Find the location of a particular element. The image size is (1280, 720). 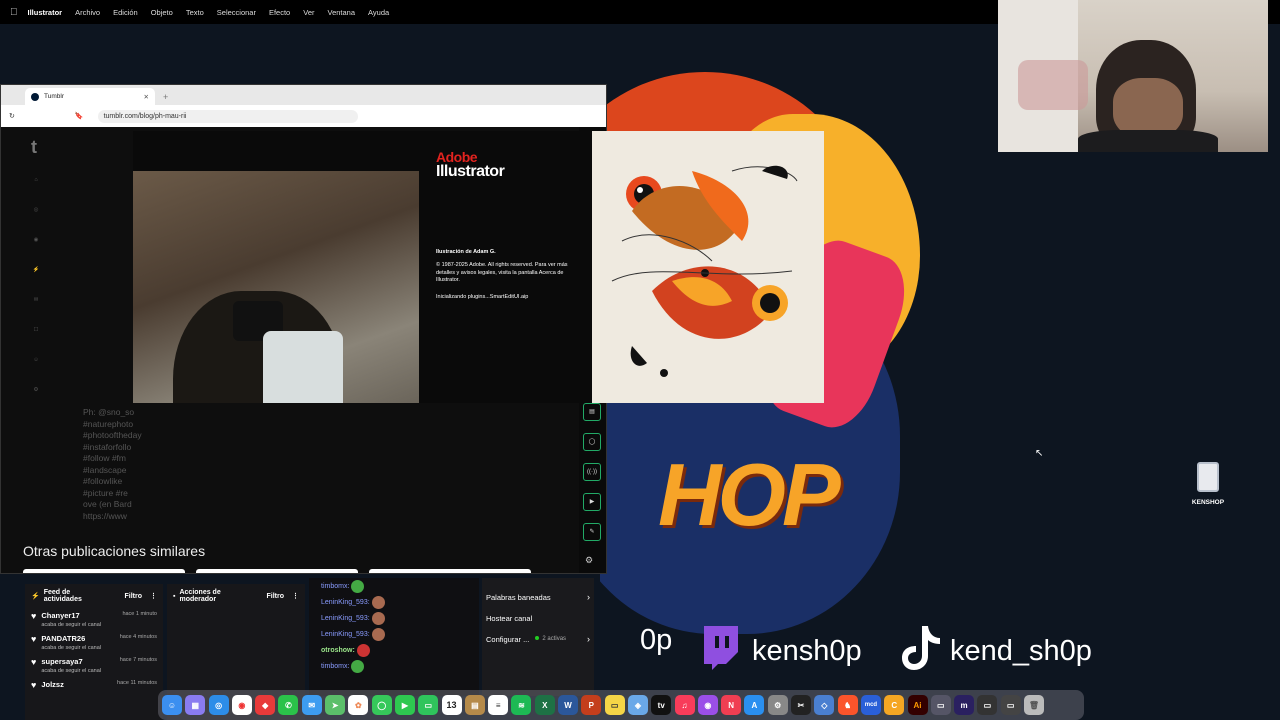

mod-filter-button: Filtro is located at coordinates (276, 596).